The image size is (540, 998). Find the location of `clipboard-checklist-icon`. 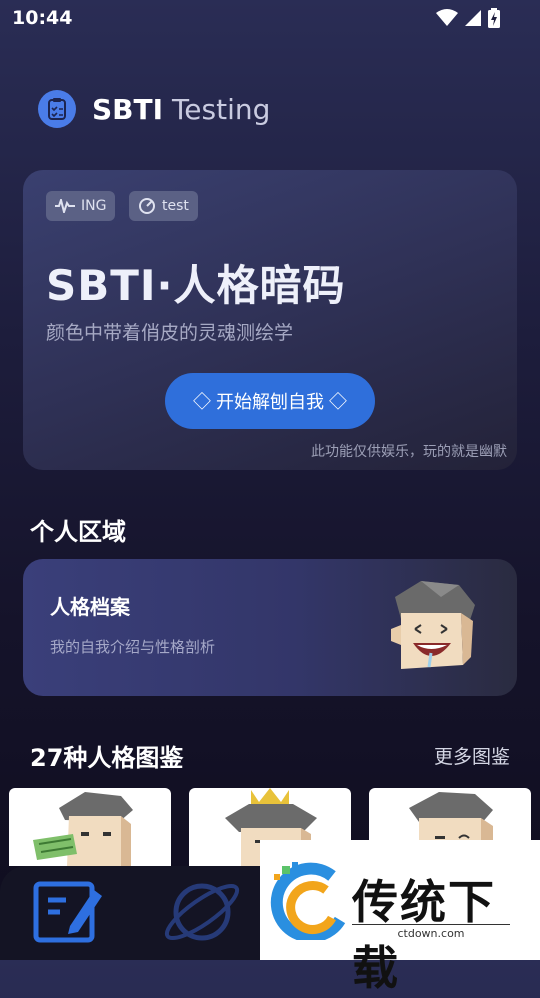

clipboard-checklist-icon is located at coordinates (57, 109).